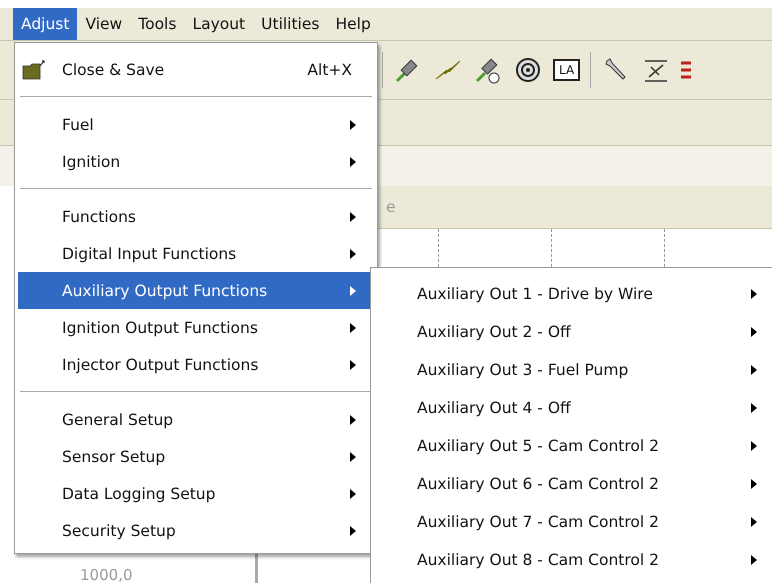  I want to click on menubar-item: Adjust, so click(45, 24).